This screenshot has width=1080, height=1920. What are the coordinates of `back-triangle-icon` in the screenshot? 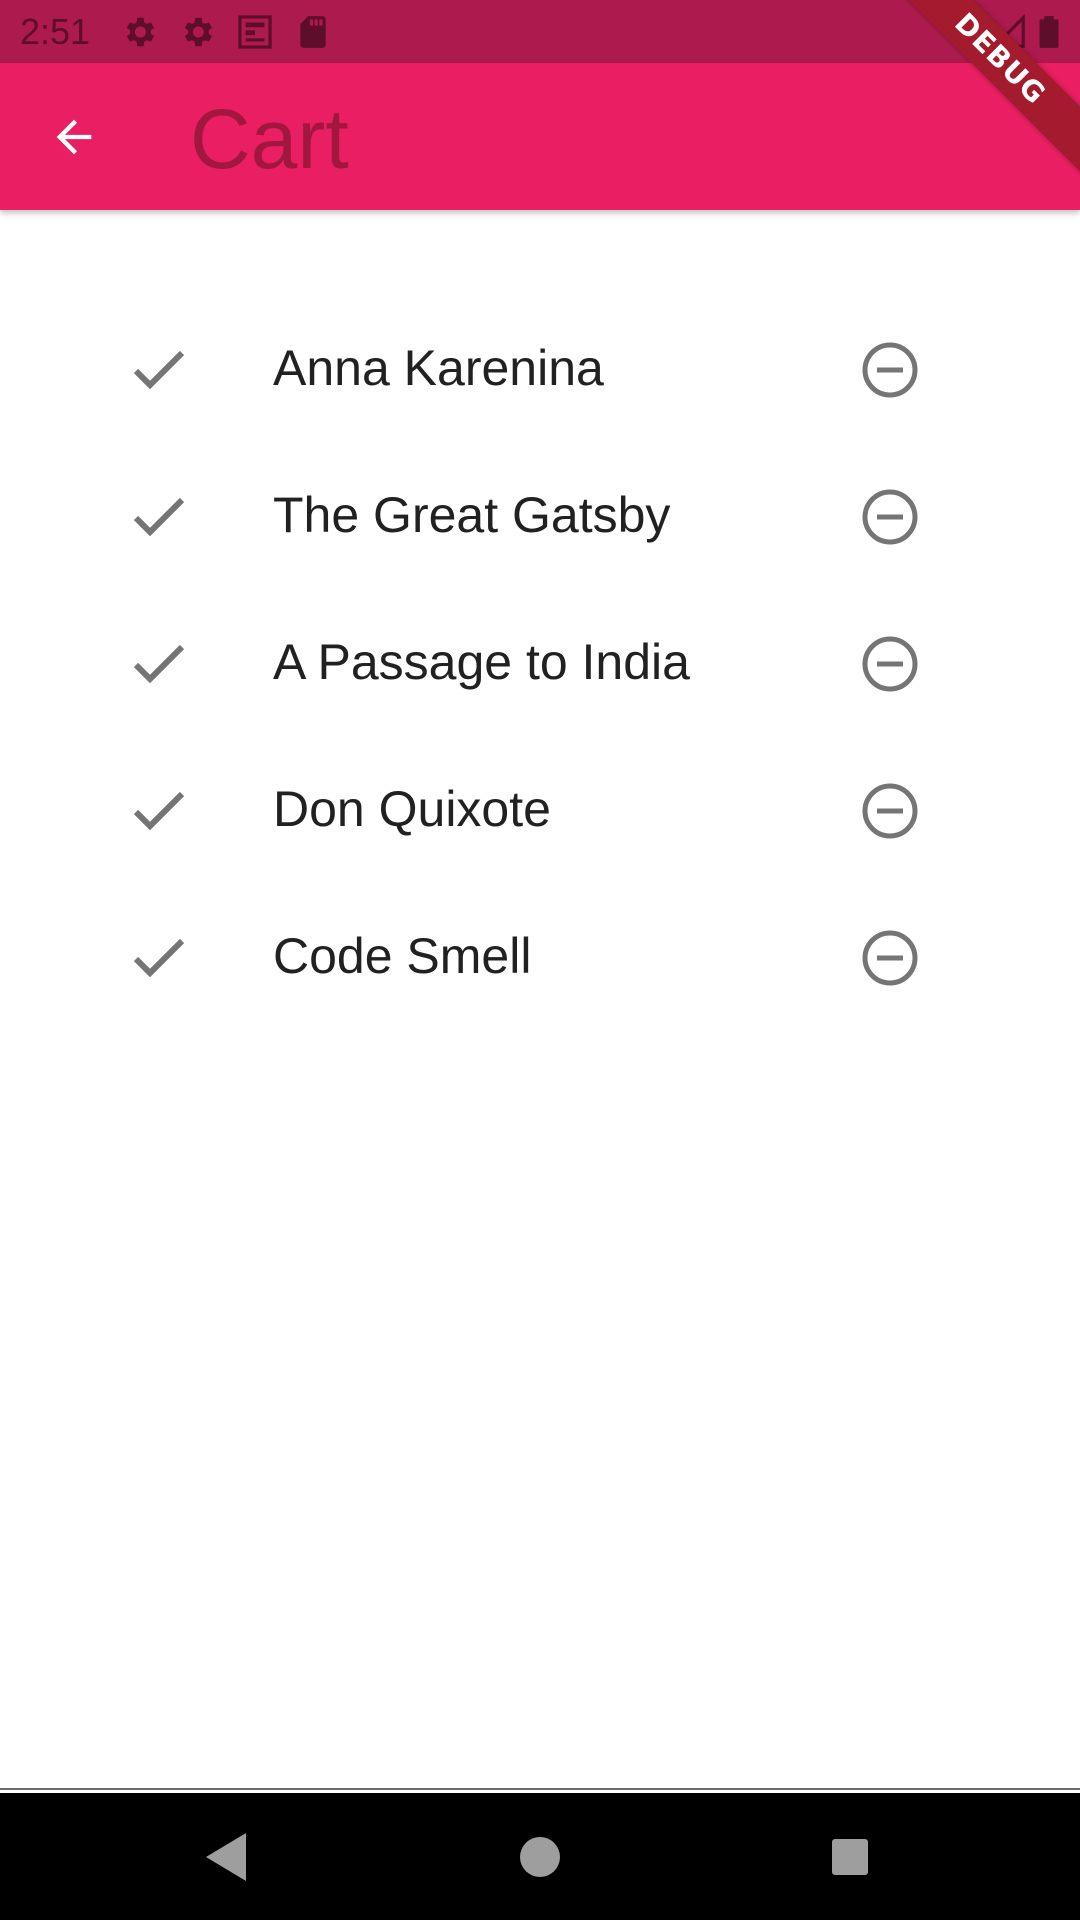 It's located at (226, 1857).